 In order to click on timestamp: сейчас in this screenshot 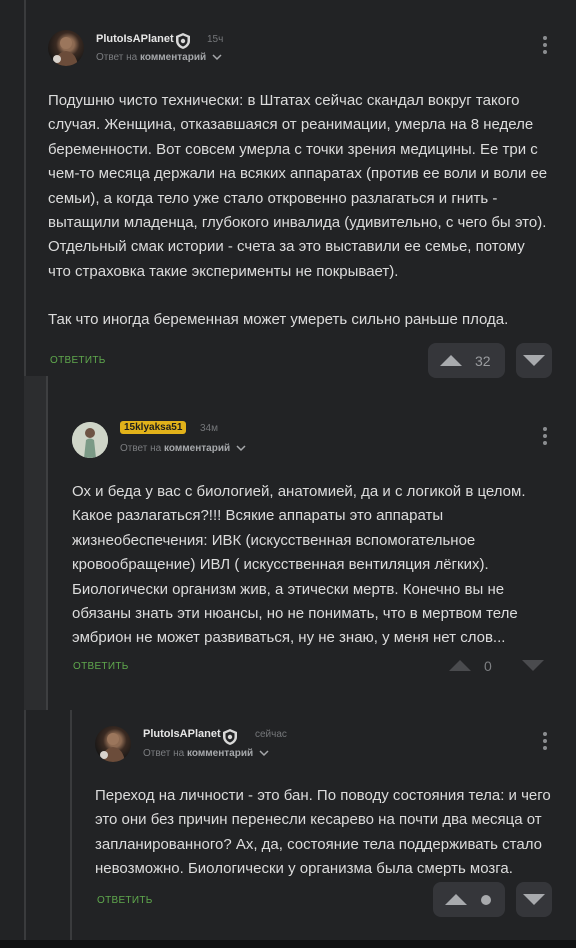, I will do `click(271, 734)`.